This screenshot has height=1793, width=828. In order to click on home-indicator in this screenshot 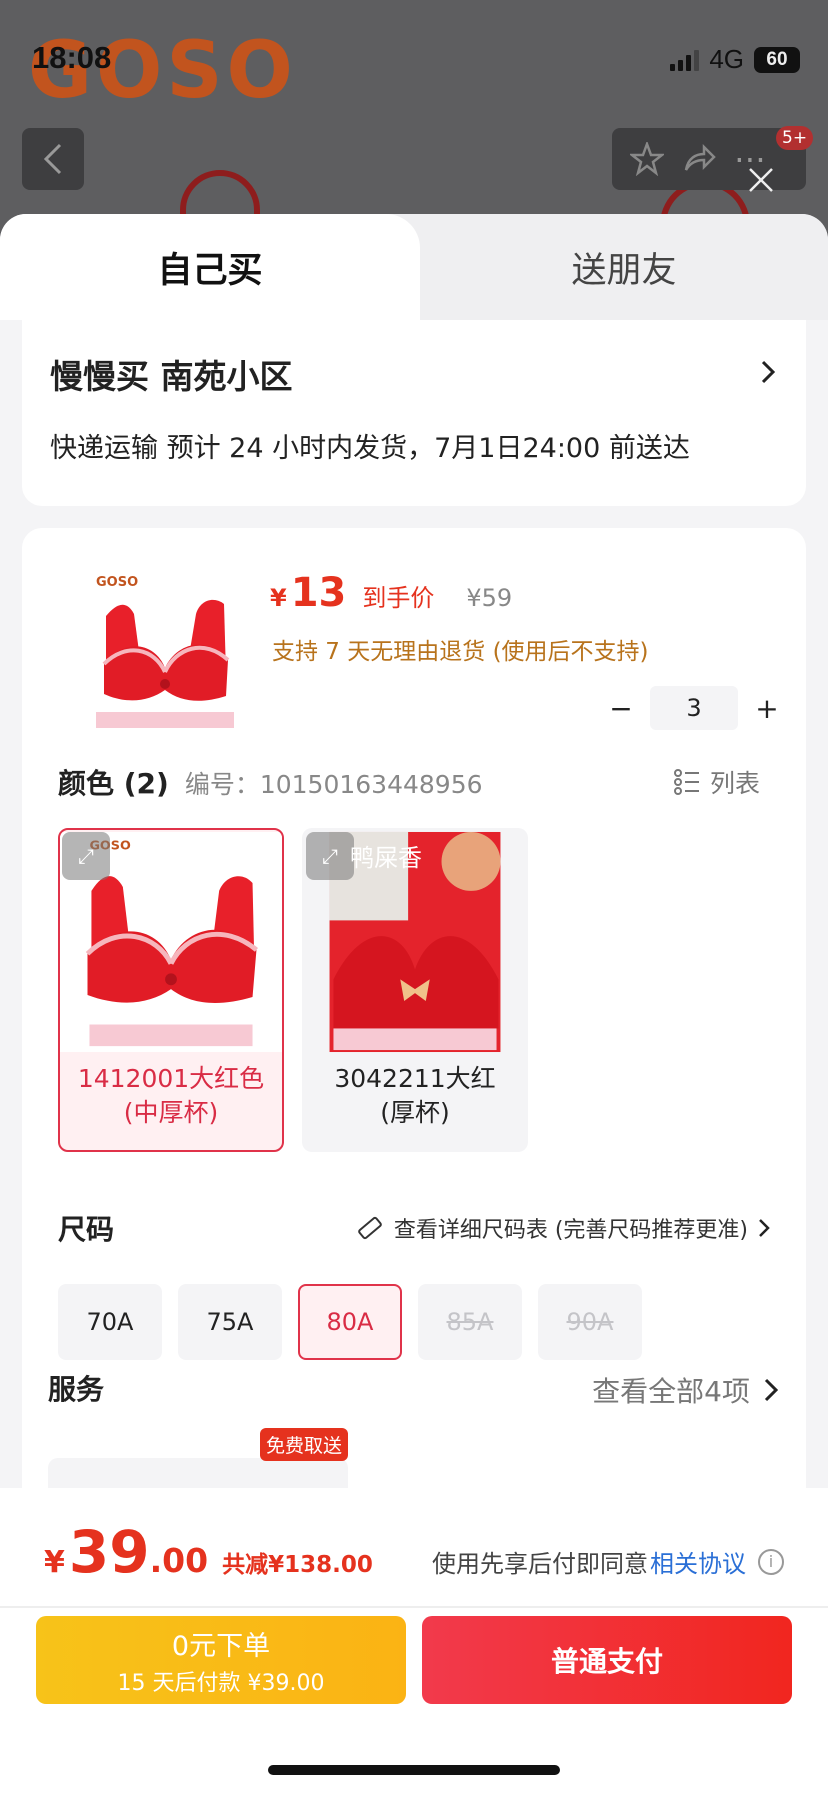, I will do `click(414, 1770)`.